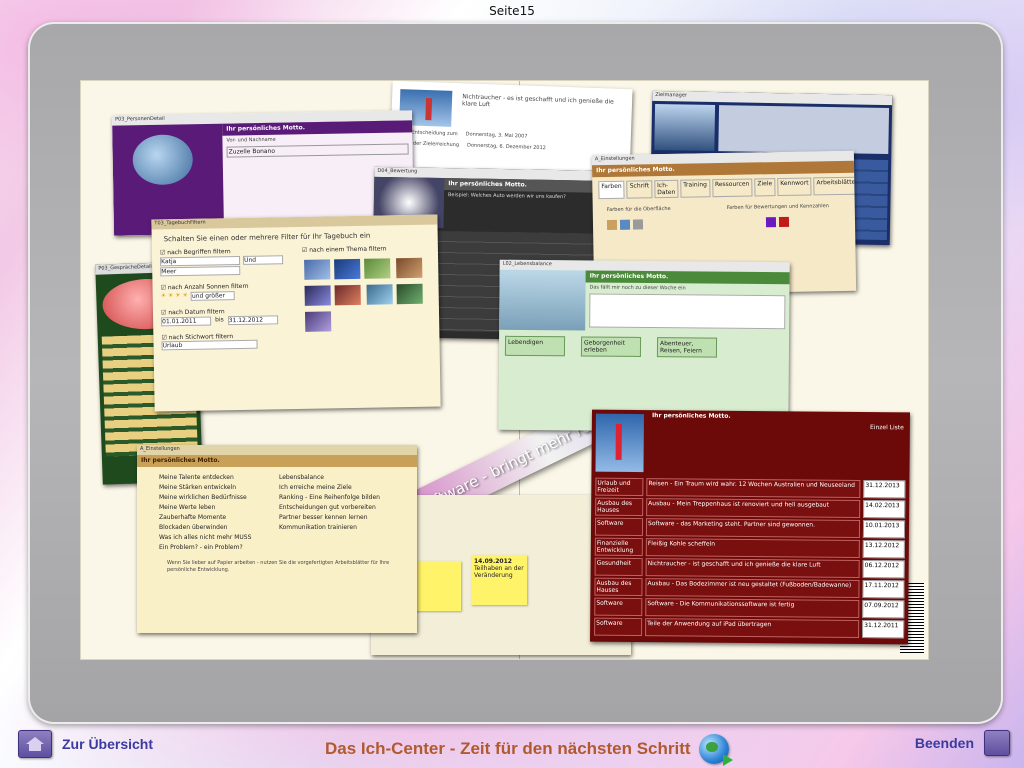 The image size is (1024, 768). Describe the element at coordinates (337, 487) in the screenshot. I see `arbeit-item2-2: Ich erreiche meine Ziele` at that location.